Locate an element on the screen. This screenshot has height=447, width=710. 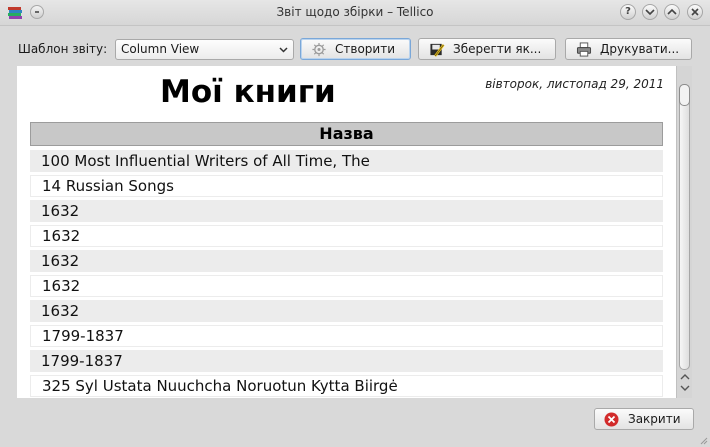
printer-icon is located at coordinates (584, 49).